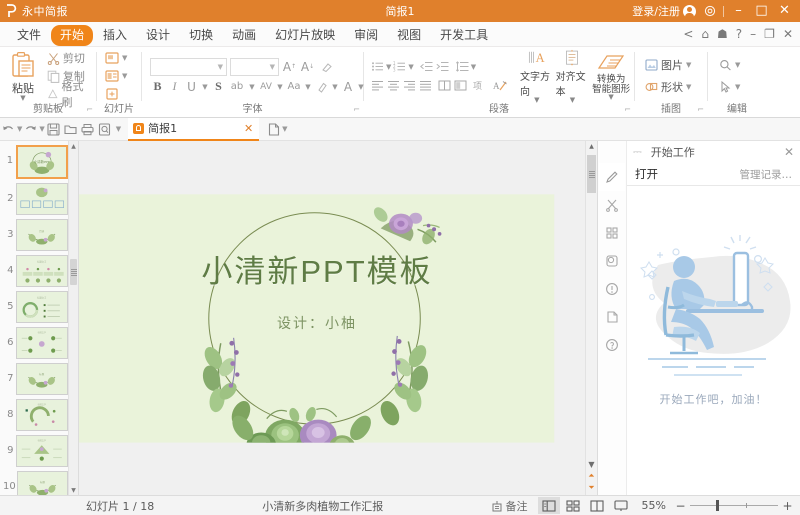 The image size is (800, 515). I want to click on shape-button: 形状 ▼, so click(668, 87).